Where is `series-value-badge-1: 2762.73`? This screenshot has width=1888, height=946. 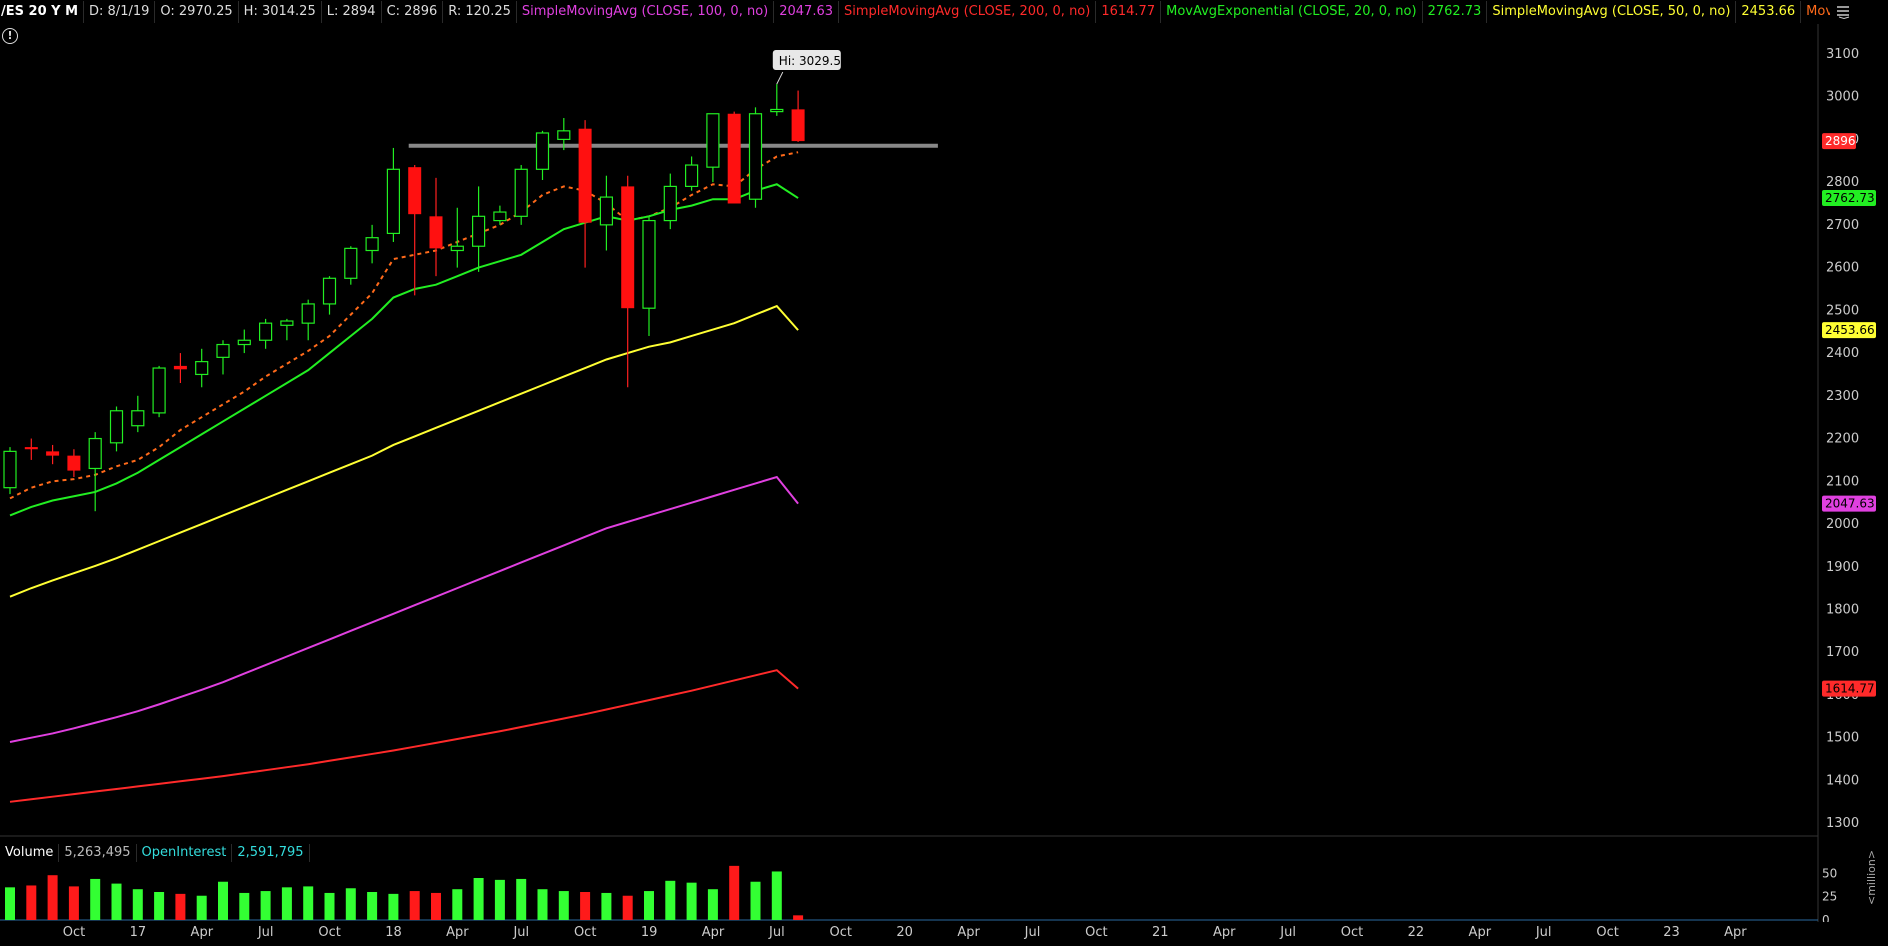
series-value-badge-1: 2762.73 is located at coordinates (1849, 198).